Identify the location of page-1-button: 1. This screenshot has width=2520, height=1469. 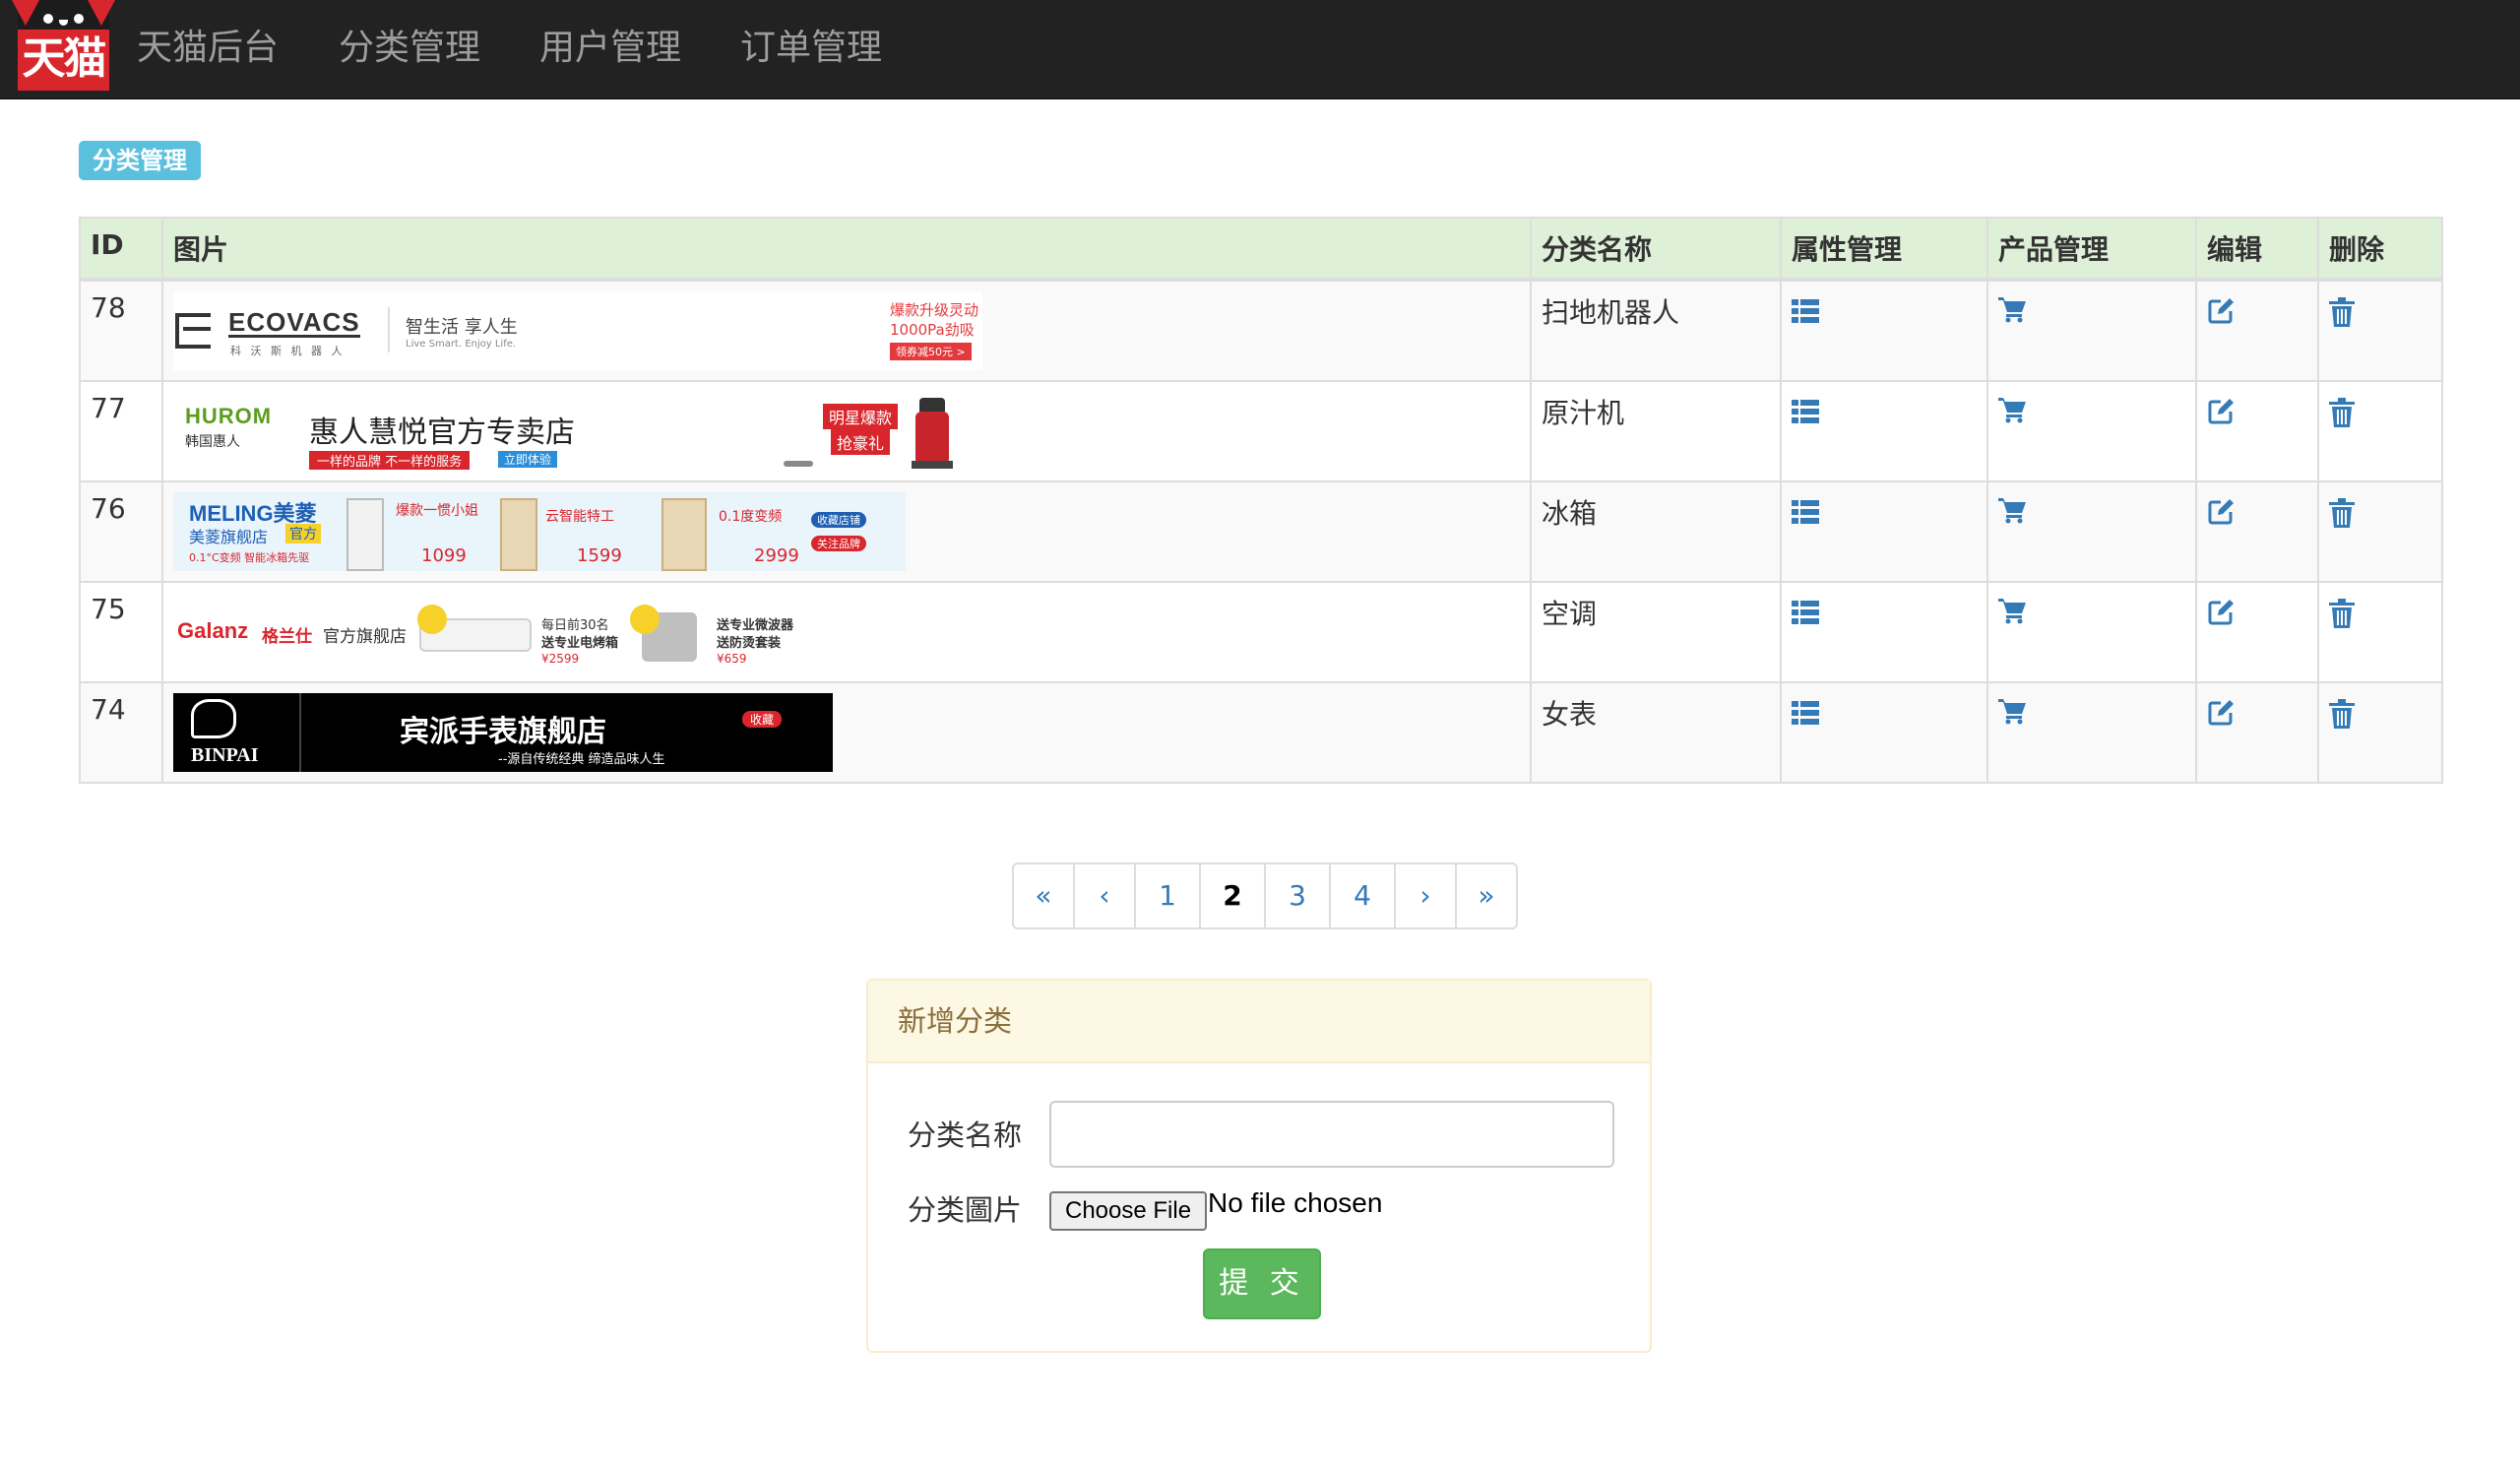
(1167, 895).